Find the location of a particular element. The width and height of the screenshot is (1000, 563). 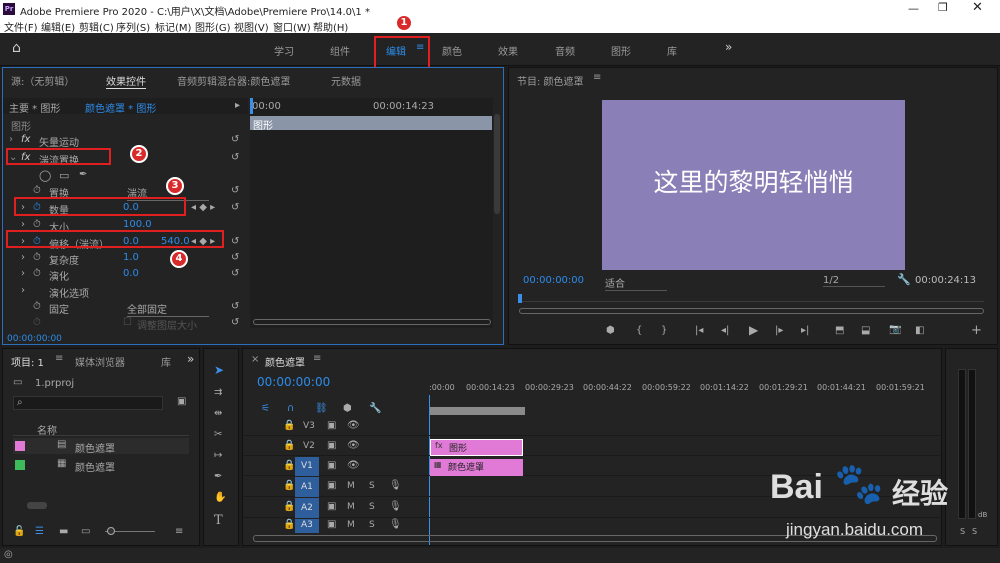

program-scrubber is located at coordinates (751, 304).